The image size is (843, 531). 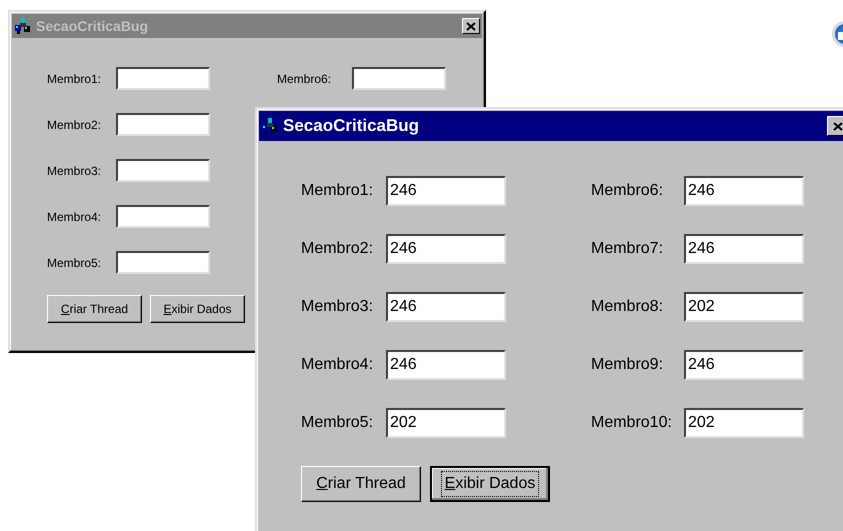 I want to click on field-label: Membro10:, so click(x=632, y=423).